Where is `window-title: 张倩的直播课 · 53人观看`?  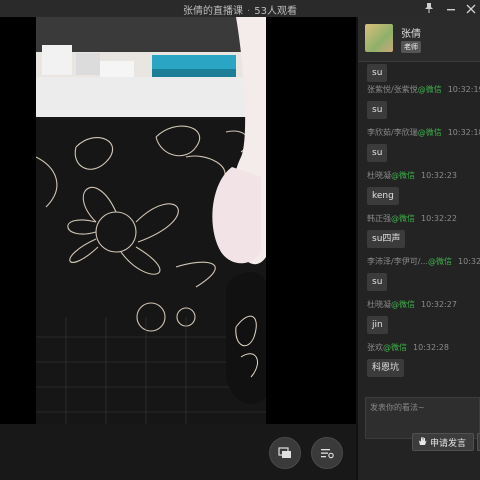 window-title: 张倩的直播课 · 53人观看 is located at coordinates (240, 9).